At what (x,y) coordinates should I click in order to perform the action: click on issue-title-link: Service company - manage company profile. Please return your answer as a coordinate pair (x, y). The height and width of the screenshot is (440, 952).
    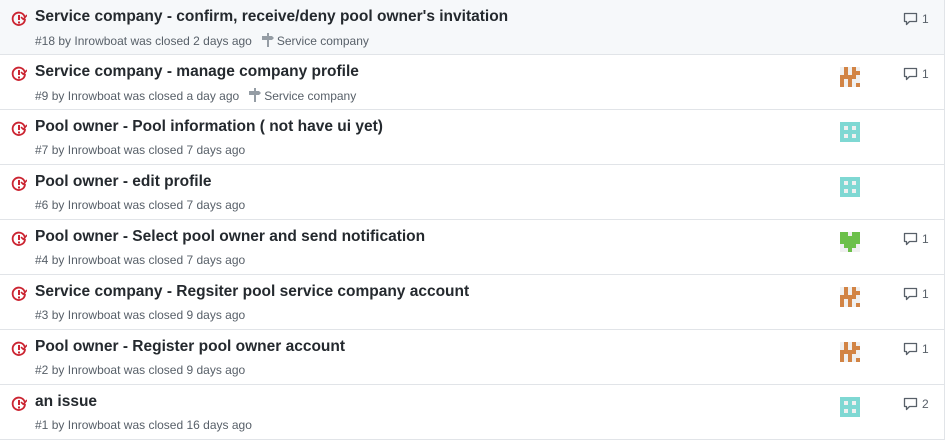
    Looking at the image, I should click on (197, 72).